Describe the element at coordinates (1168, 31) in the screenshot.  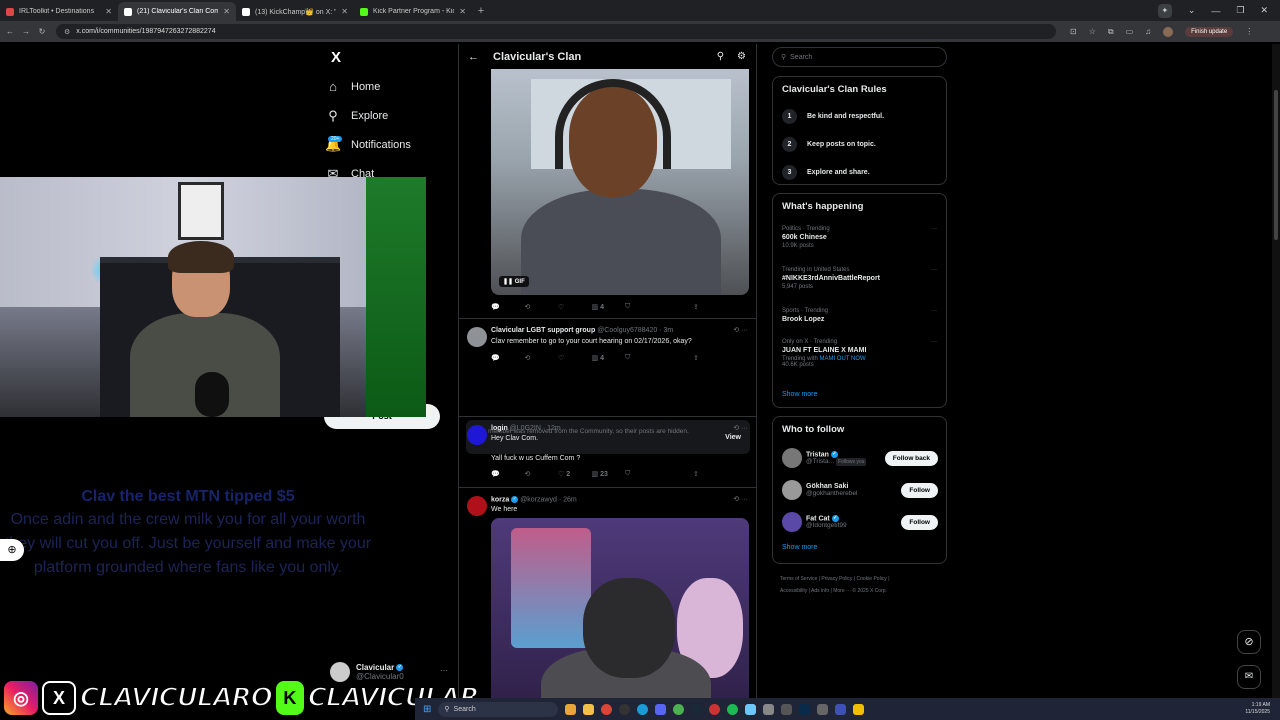
I see `avatar` at that location.